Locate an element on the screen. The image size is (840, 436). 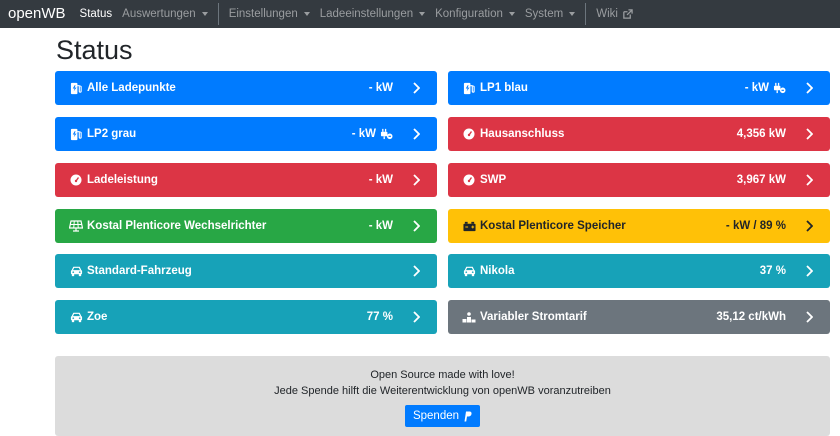
card-alle-ladepunkte: Alle Ladepunkte - kW is located at coordinates (246, 88).